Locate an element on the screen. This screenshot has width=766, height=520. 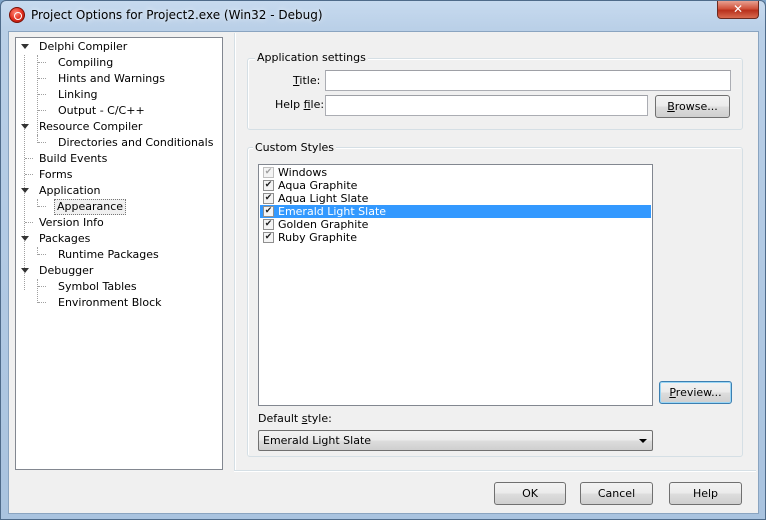
tree-item-output-c-cpp: Output - C/C++ is located at coordinates (101, 111).